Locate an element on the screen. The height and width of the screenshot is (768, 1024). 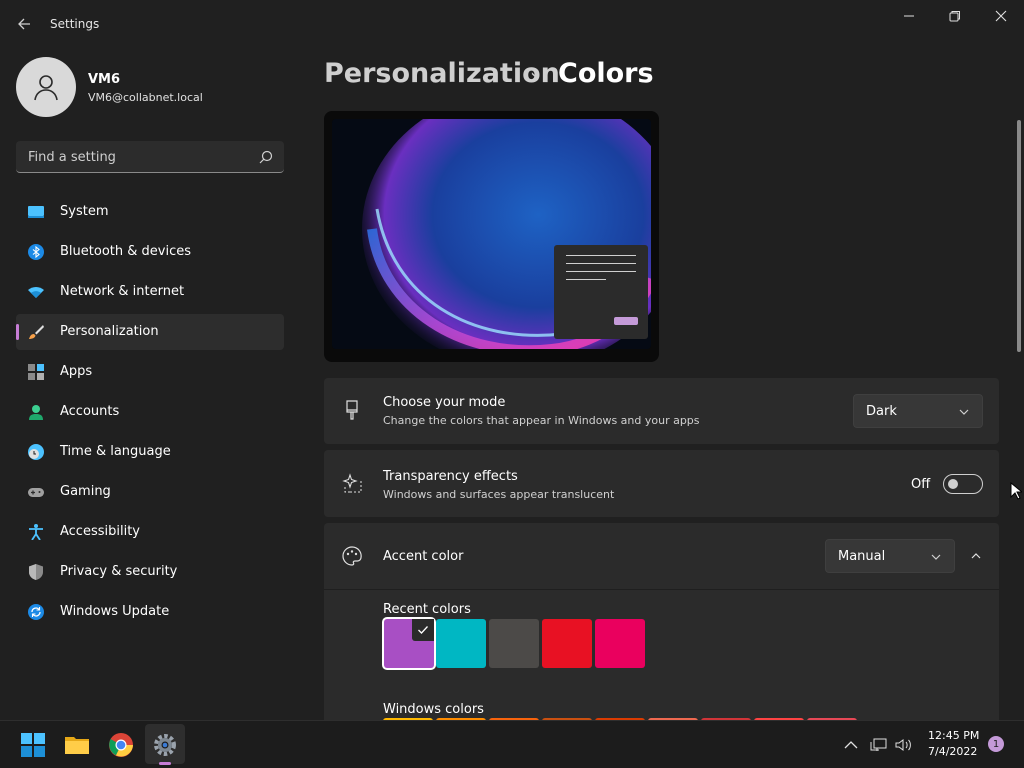
mouse-cursor-icon is located at coordinates (1016, 491).